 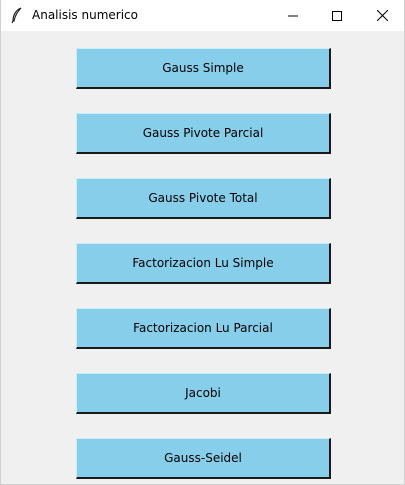 I want to click on close-button, so click(x=382, y=15).